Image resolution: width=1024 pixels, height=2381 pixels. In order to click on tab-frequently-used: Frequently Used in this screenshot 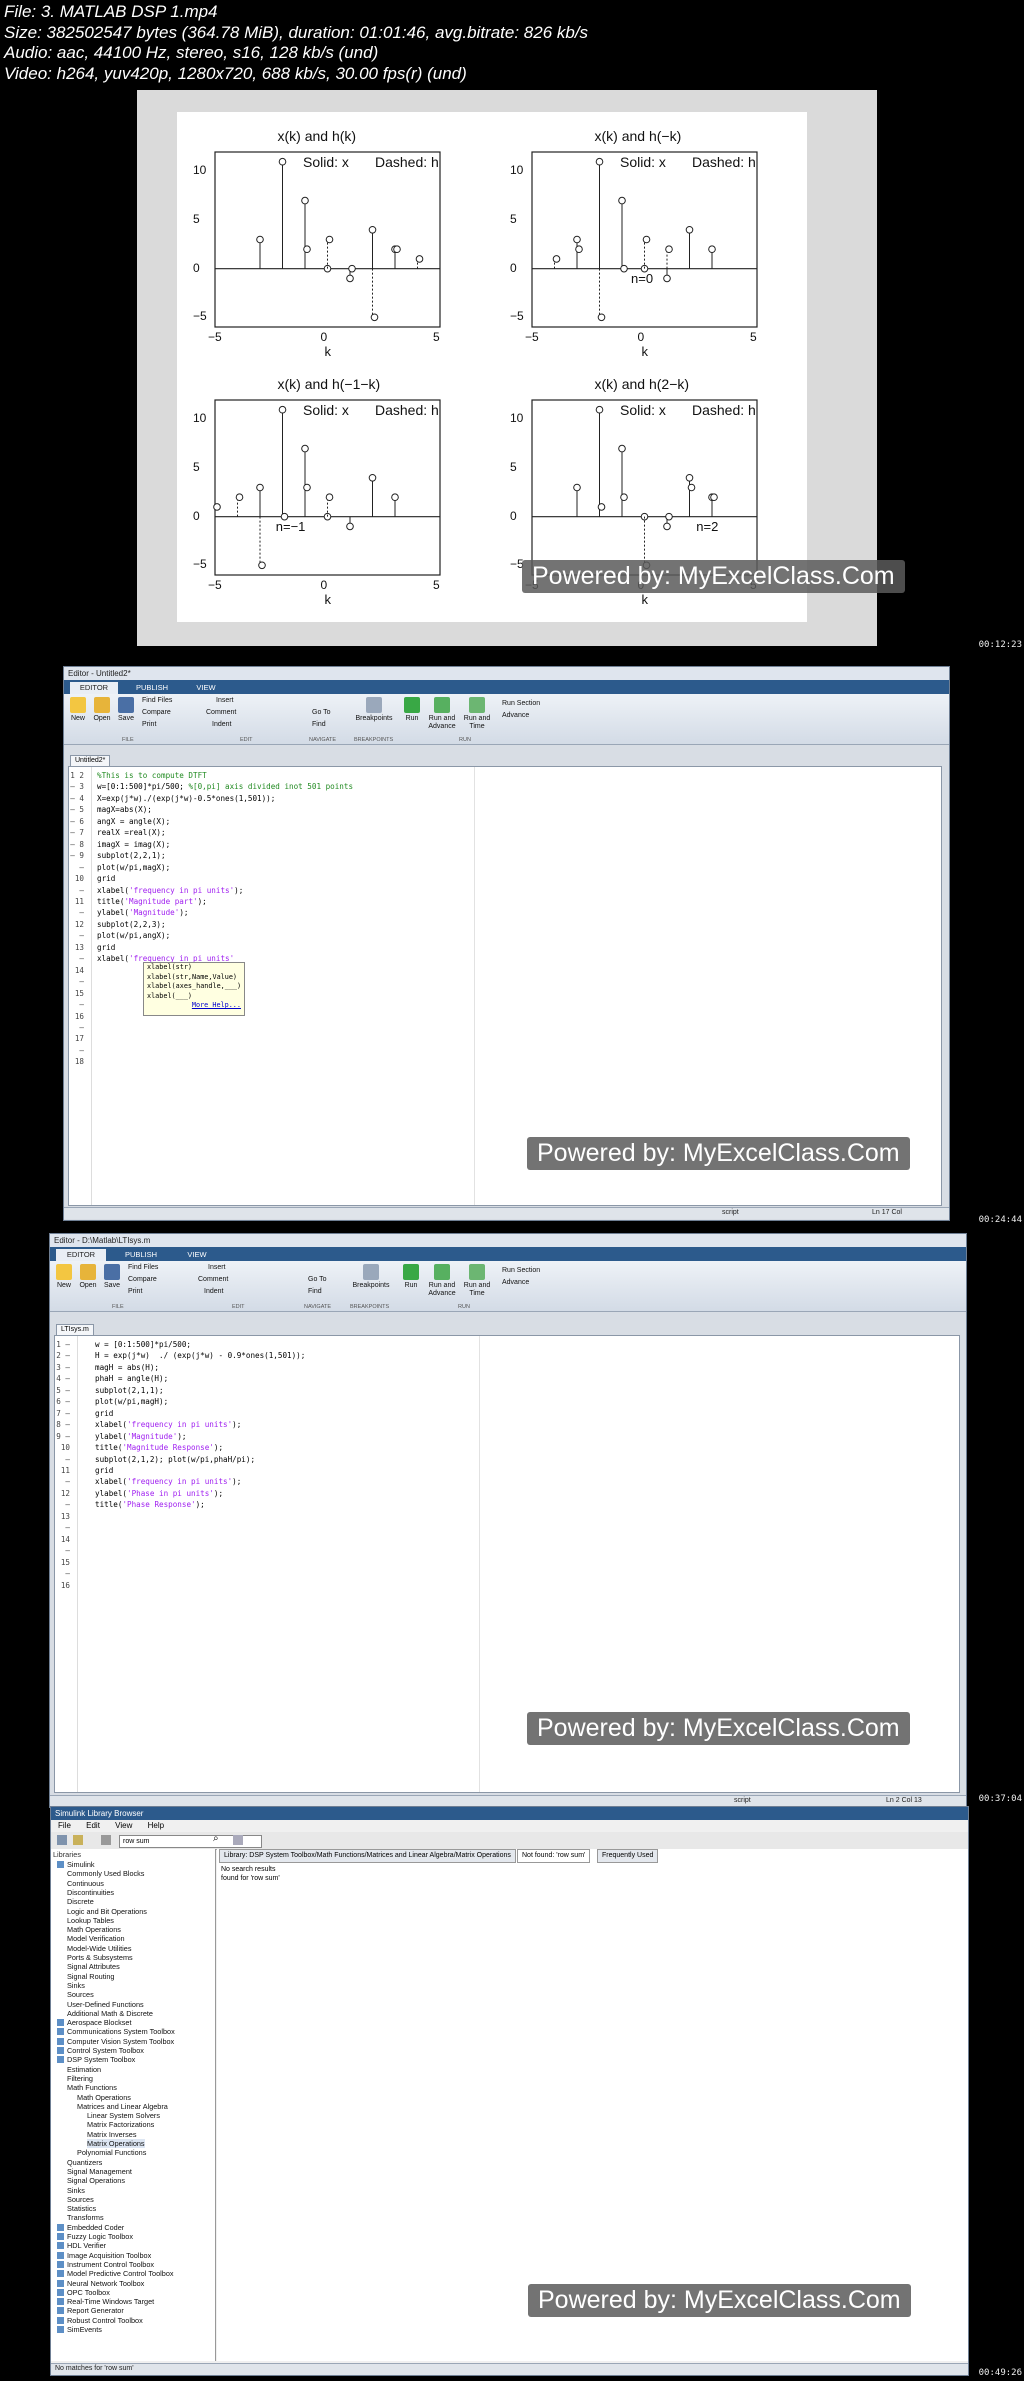, I will do `click(628, 1856)`.